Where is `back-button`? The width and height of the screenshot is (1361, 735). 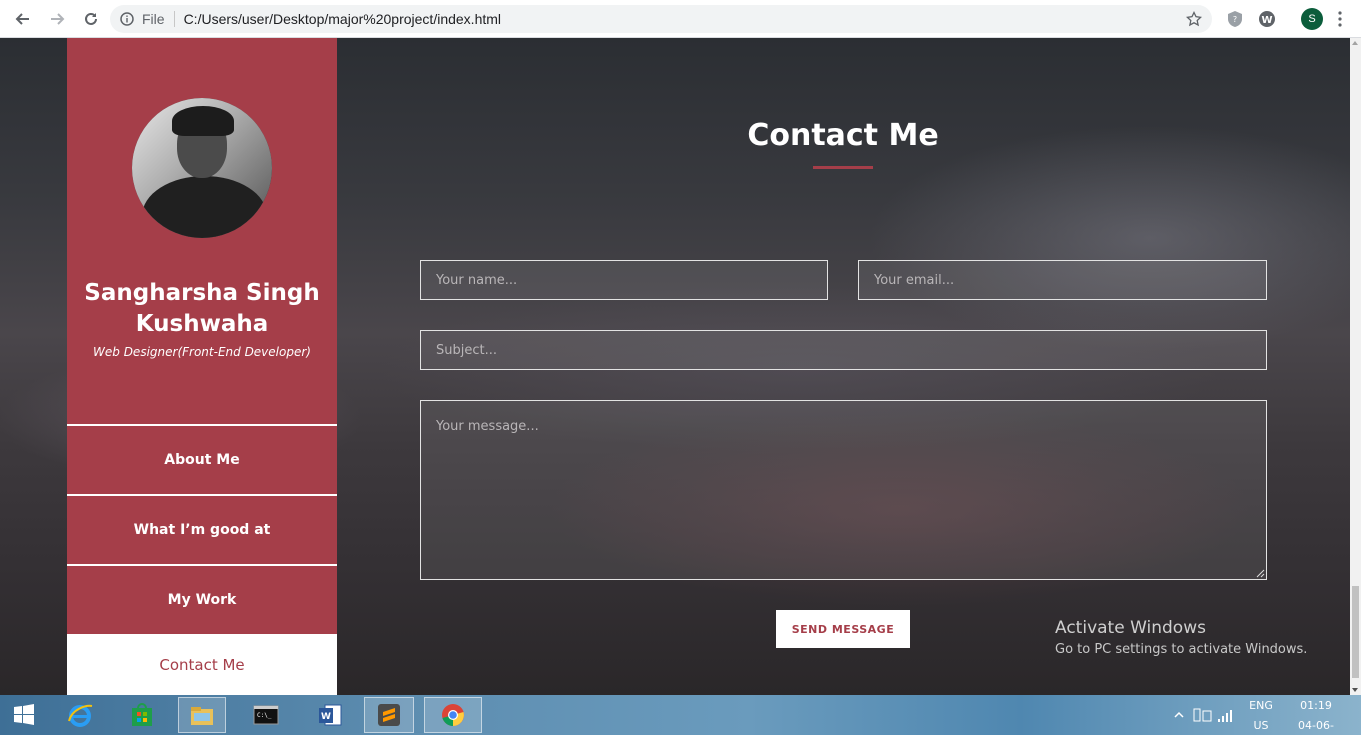 back-button is located at coordinates (23, 19).